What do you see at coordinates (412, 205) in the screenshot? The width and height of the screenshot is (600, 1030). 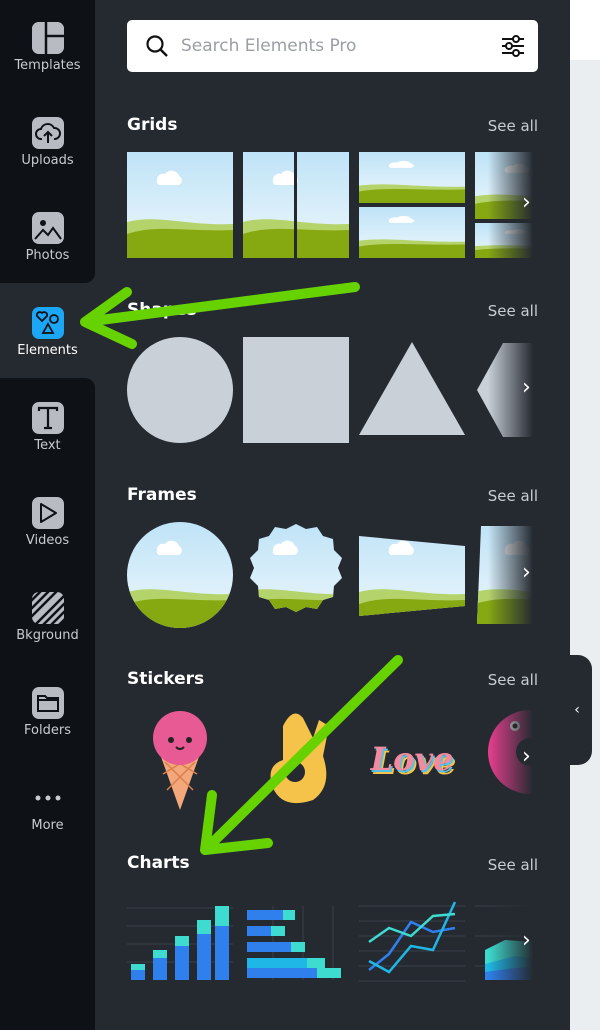 I see `grid-thumb-two-rows` at bounding box center [412, 205].